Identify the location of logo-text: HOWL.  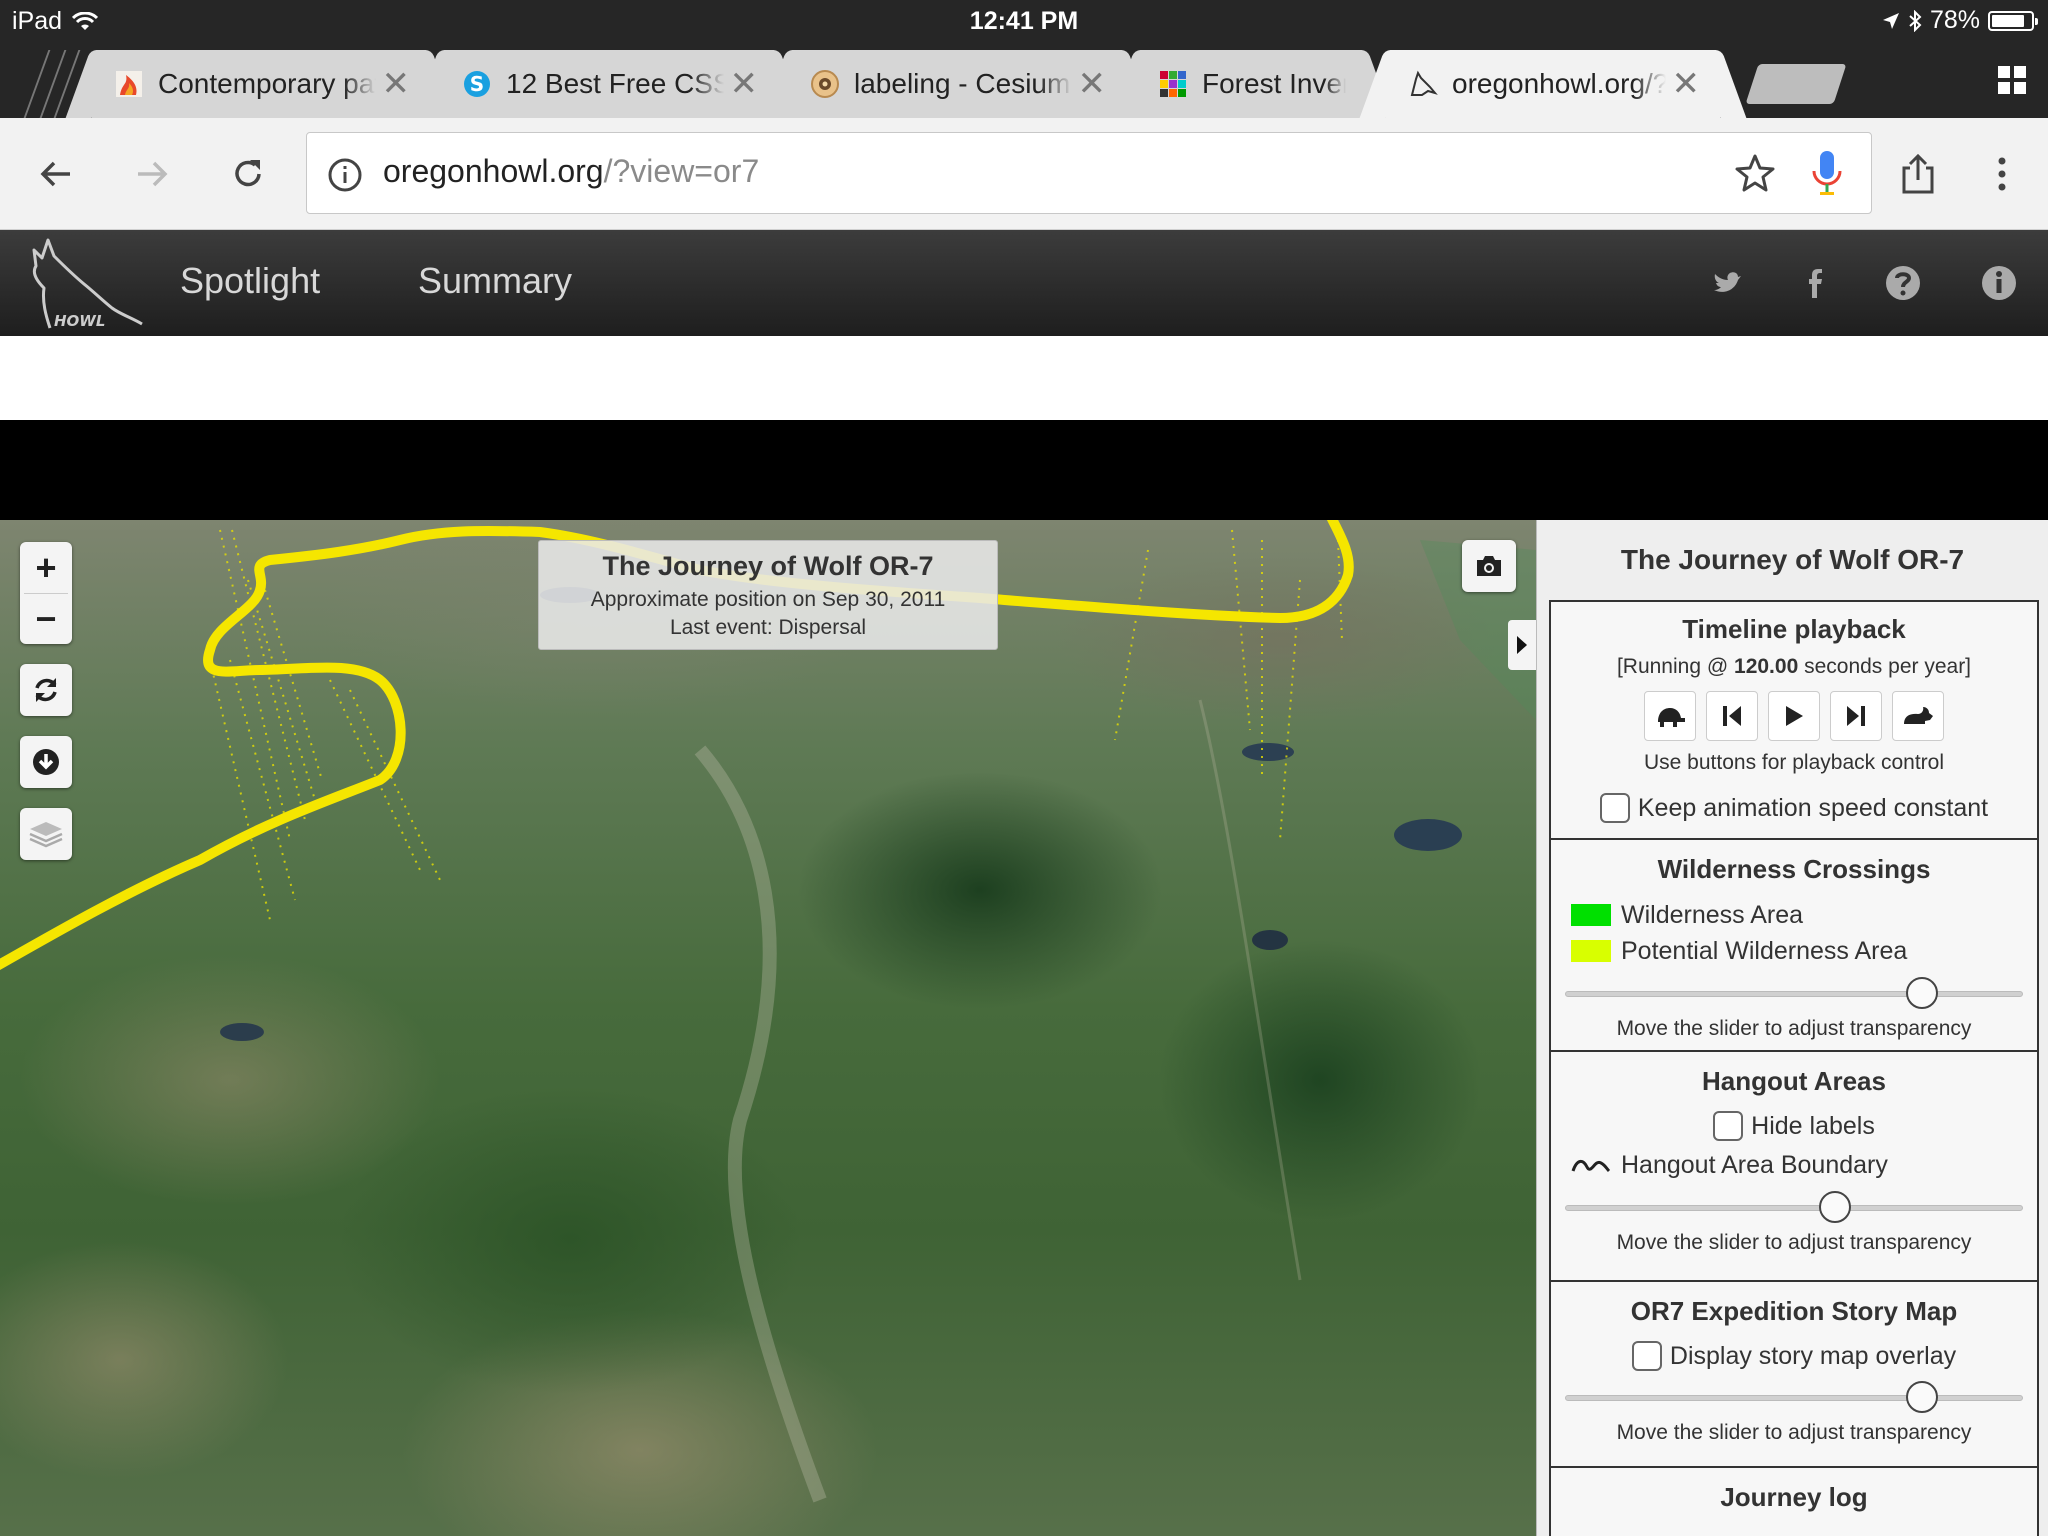
(79, 321).